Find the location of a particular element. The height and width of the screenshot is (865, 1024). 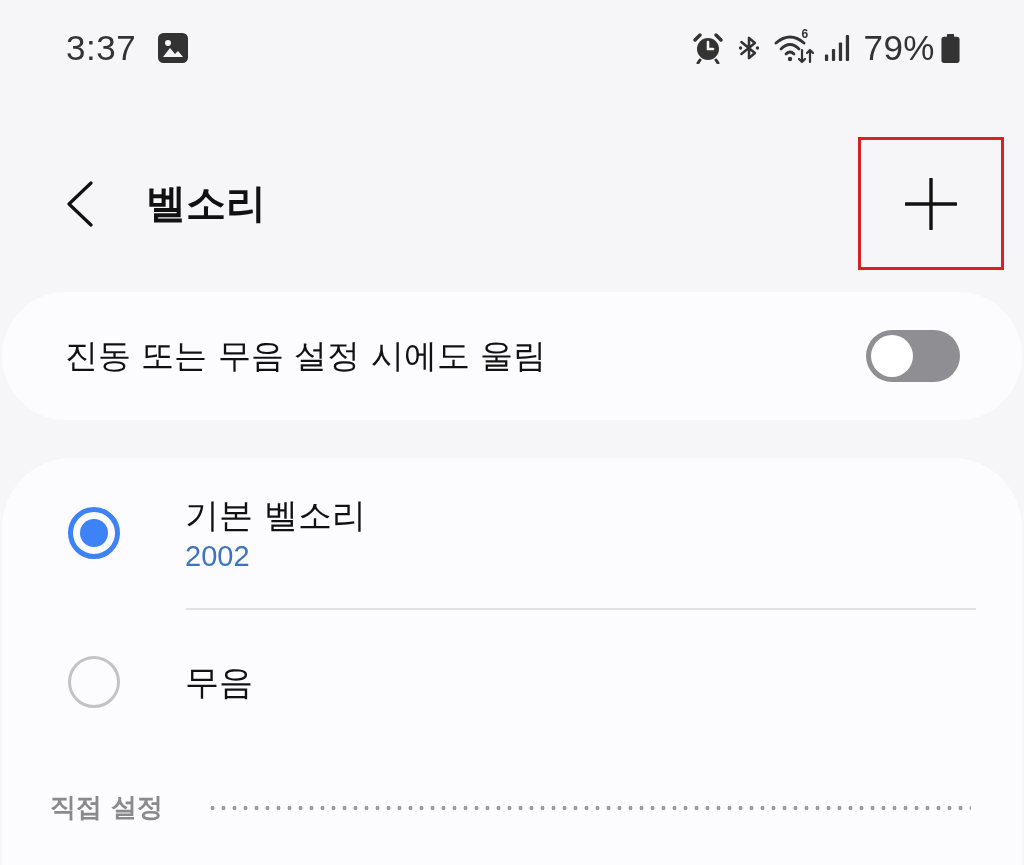

ringtone-name: 무음 is located at coordinates (219, 682).